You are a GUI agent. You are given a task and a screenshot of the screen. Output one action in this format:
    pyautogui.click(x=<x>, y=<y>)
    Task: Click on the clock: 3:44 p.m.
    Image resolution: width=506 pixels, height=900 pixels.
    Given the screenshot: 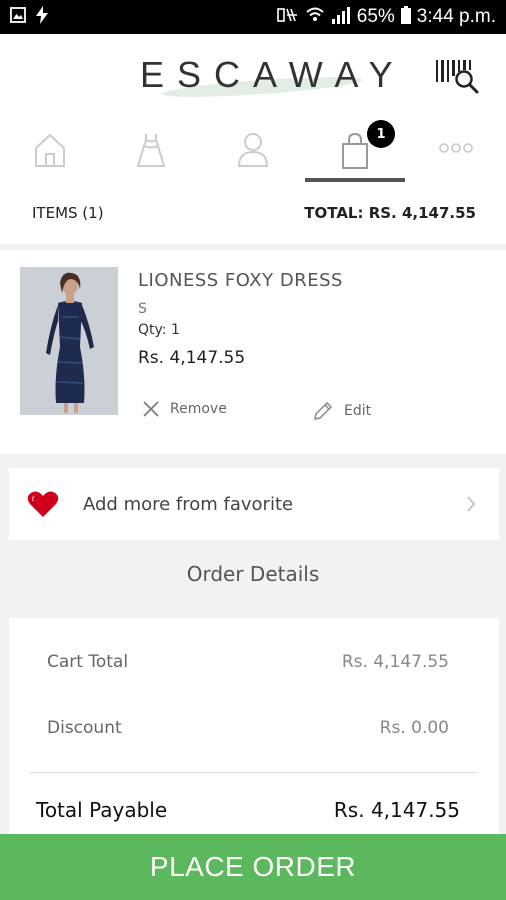 What is the action you would take?
    pyautogui.click(x=456, y=16)
    